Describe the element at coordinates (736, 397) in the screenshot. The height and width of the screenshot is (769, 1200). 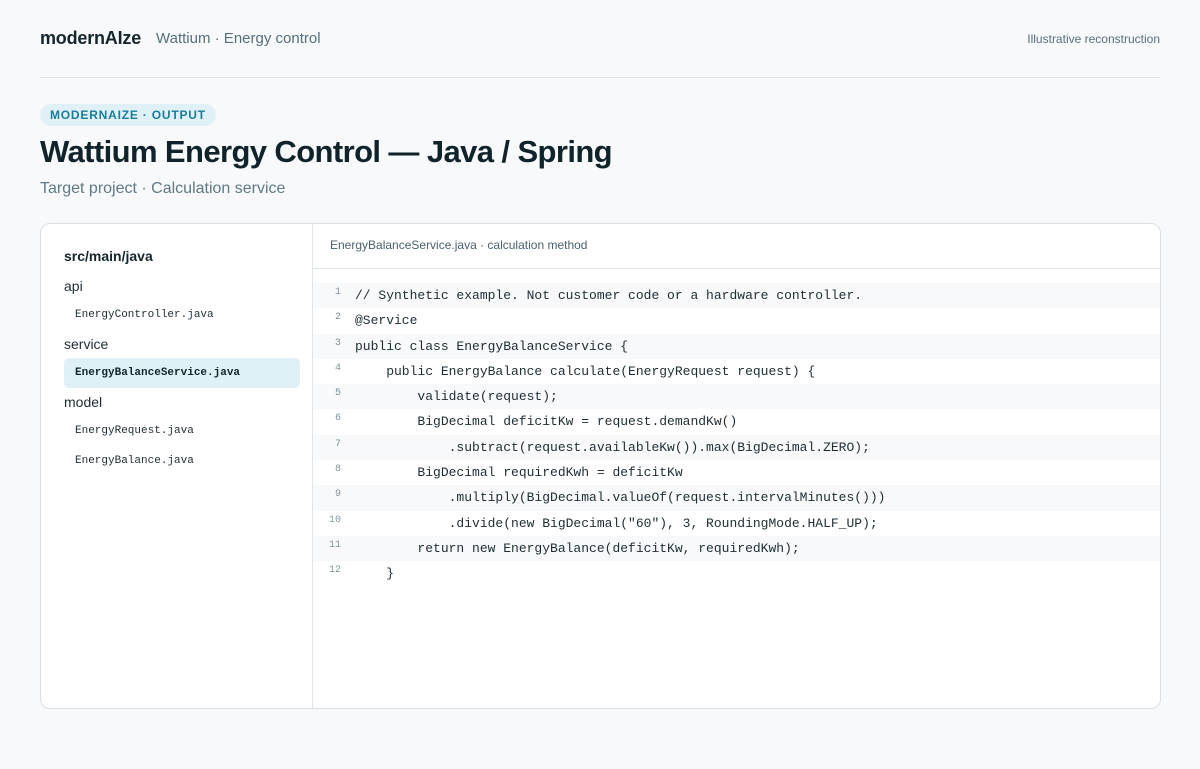
I see `code-line: 5 validate(request);` at that location.